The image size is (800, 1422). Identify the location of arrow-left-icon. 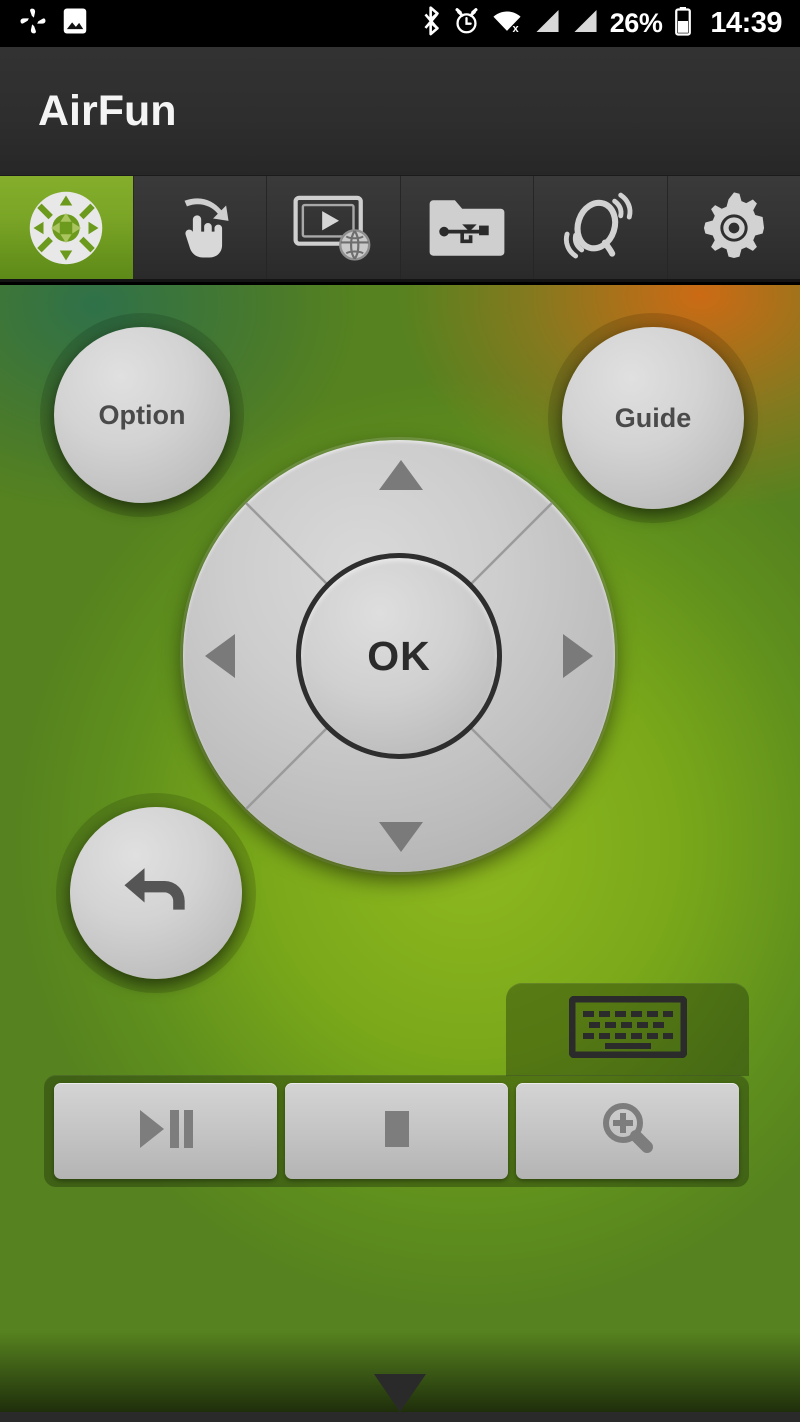
(220, 656).